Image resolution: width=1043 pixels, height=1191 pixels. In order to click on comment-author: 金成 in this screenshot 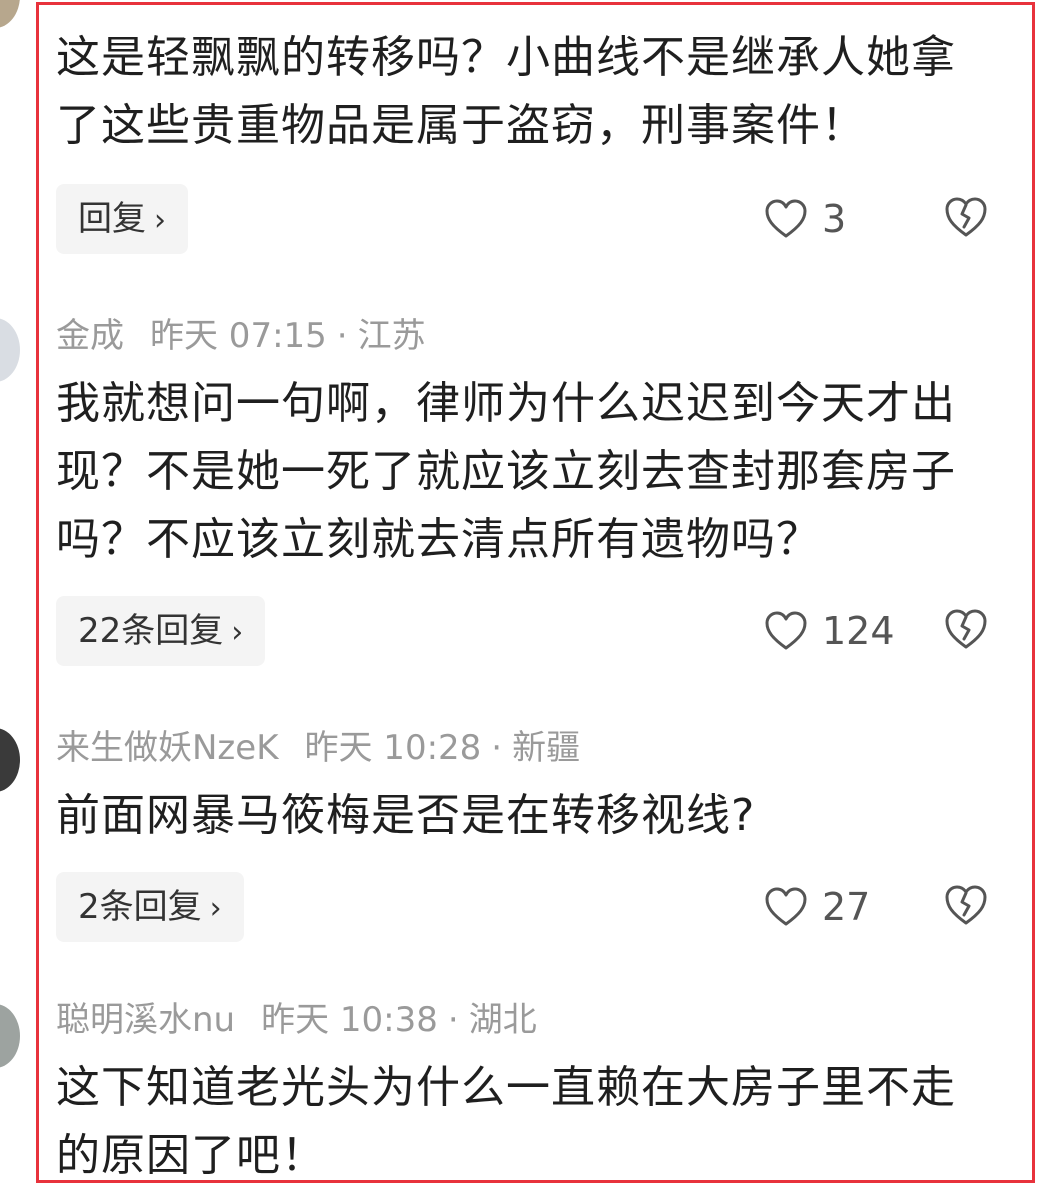, I will do `click(90, 336)`.